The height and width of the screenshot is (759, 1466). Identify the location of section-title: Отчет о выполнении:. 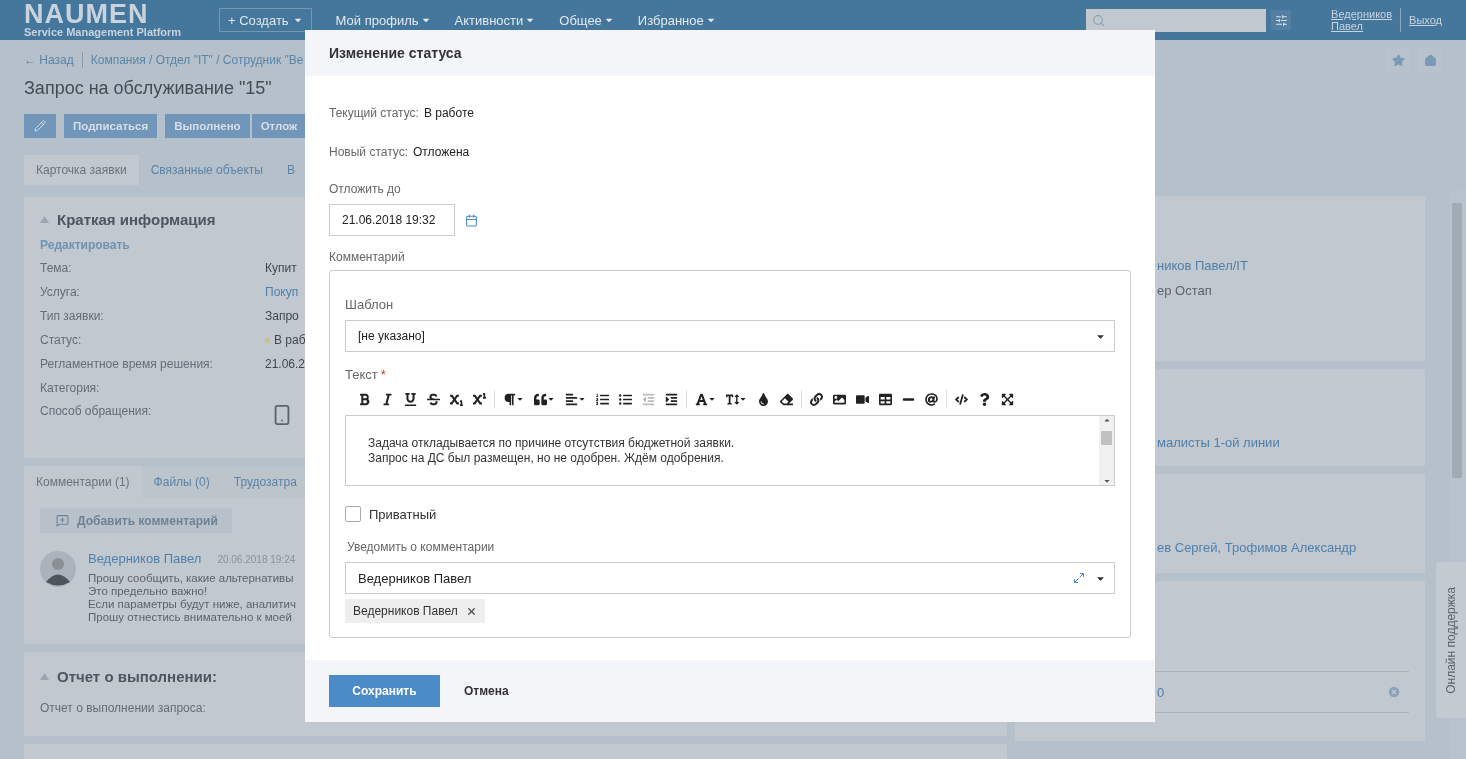
(137, 676).